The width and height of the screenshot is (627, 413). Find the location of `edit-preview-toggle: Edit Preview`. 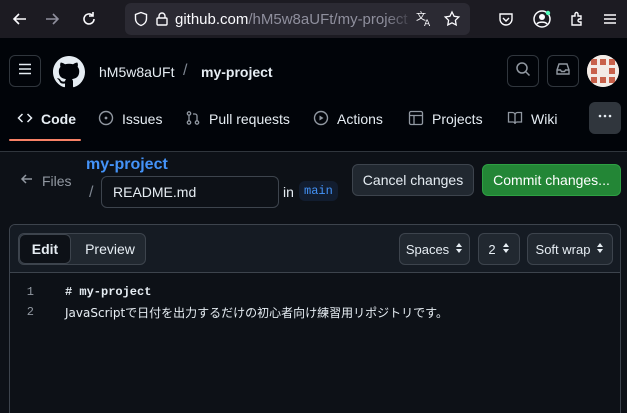

edit-preview-toggle: Edit Preview is located at coordinates (82, 249).